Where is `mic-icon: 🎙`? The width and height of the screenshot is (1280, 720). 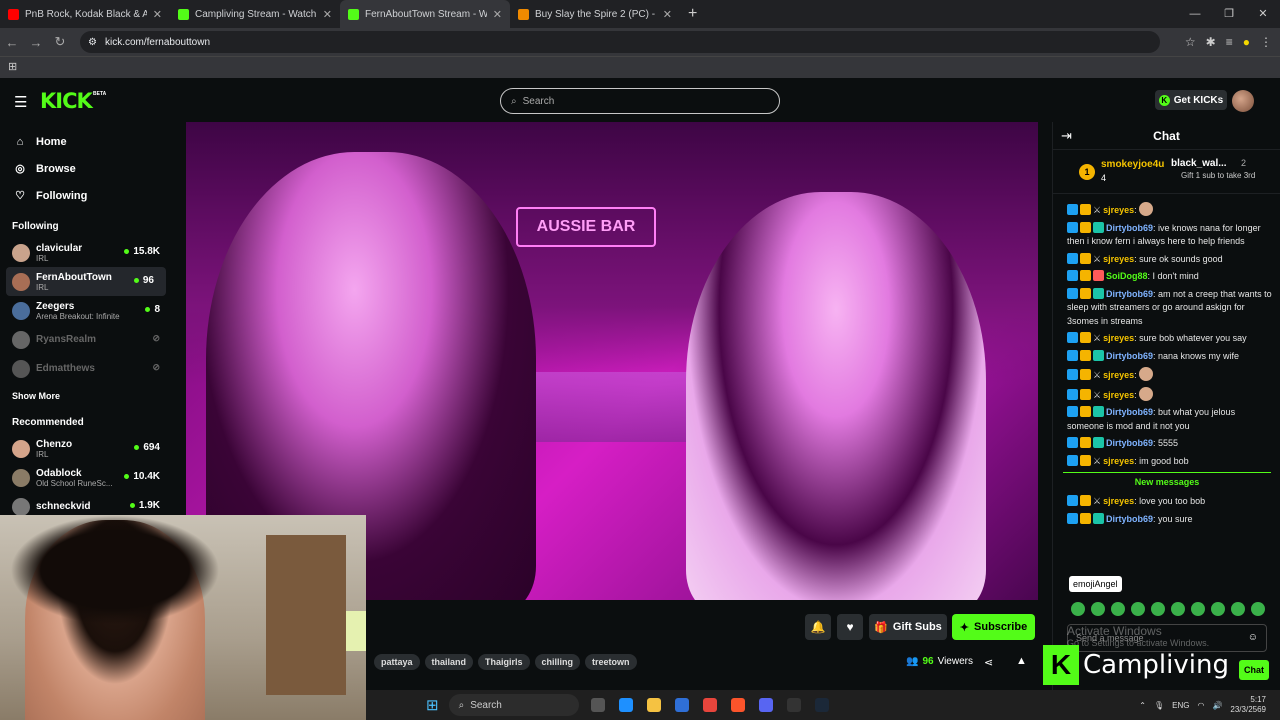 mic-icon: 🎙 is located at coordinates (1159, 705).